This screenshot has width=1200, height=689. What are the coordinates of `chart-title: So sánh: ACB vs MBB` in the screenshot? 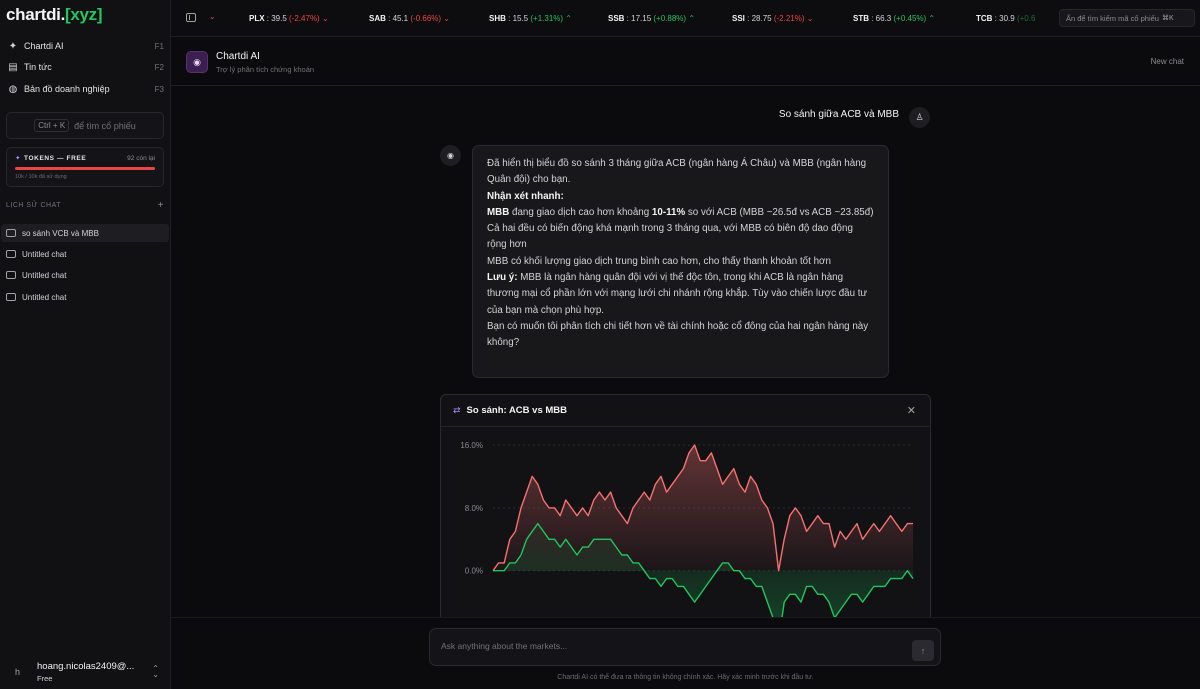 It's located at (517, 410).